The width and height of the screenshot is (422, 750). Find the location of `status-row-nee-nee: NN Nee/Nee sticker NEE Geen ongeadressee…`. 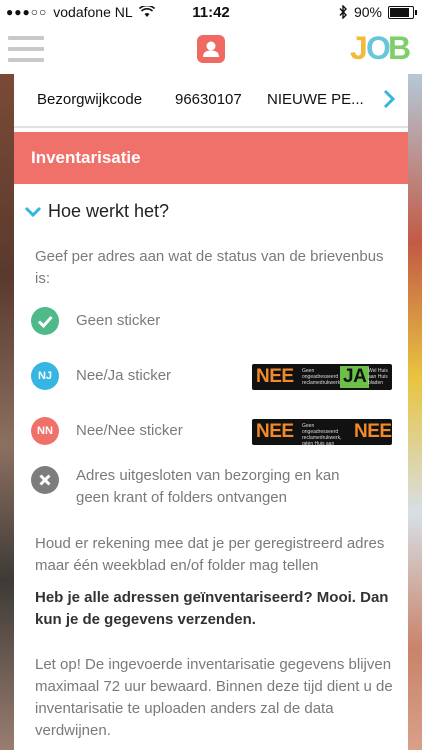

status-row-nee-nee: NN Nee/Nee sticker NEE Geen ongeadressee… is located at coordinates (216, 433).